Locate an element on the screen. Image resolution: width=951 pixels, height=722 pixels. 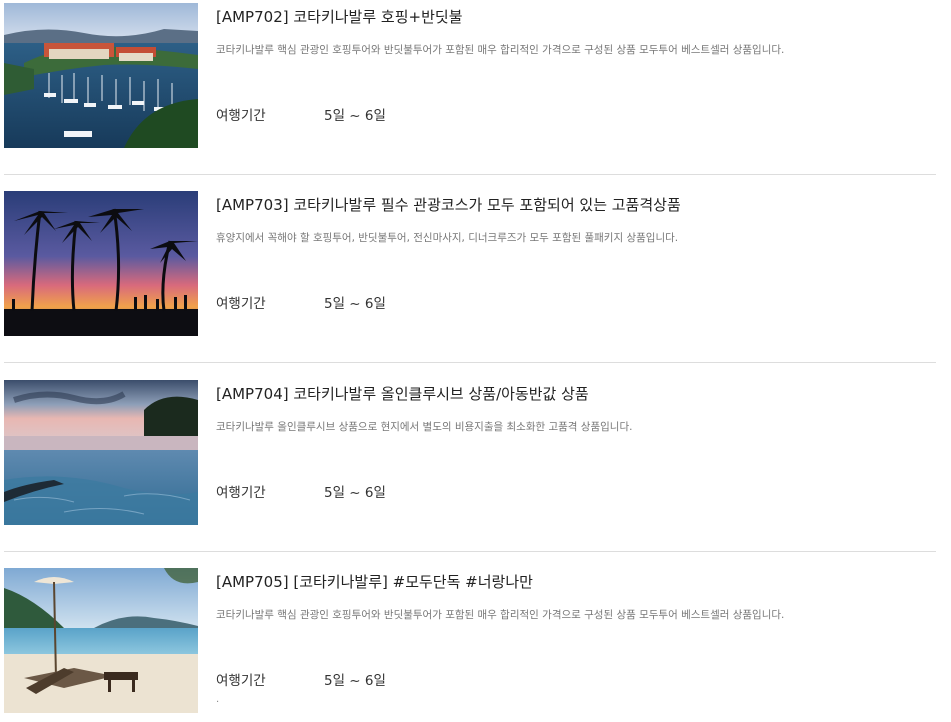
product-title: [AMP704] 코타키나발루 올인클루시브 상품/아동반값 상품 is located at coordinates (402, 393).